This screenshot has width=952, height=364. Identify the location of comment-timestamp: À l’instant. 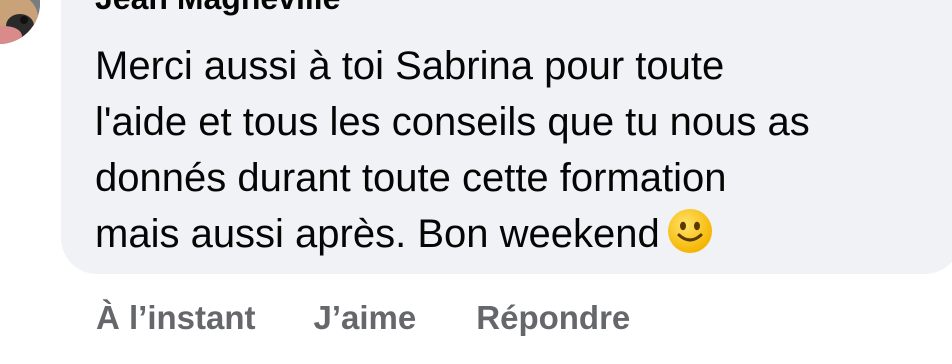
(176, 318).